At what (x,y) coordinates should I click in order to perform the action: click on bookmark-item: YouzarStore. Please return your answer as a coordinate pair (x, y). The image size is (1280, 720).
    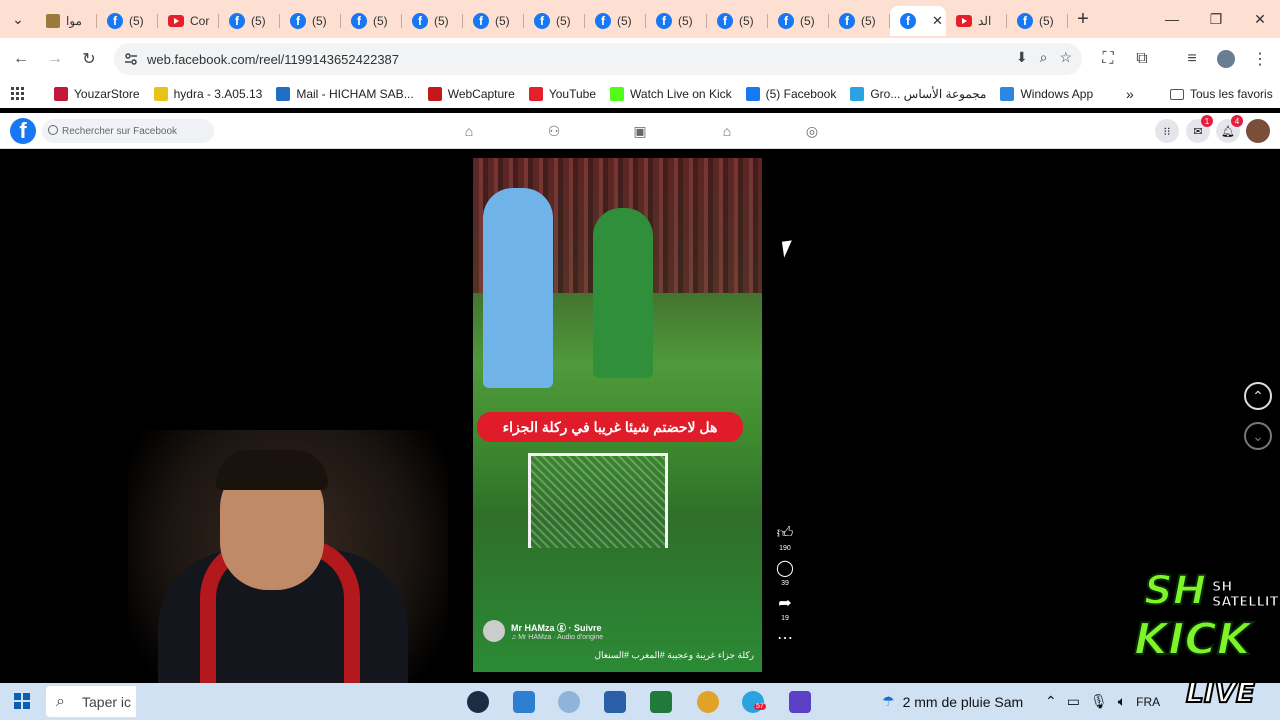
    Looking at the image, I should click on (97, 94).